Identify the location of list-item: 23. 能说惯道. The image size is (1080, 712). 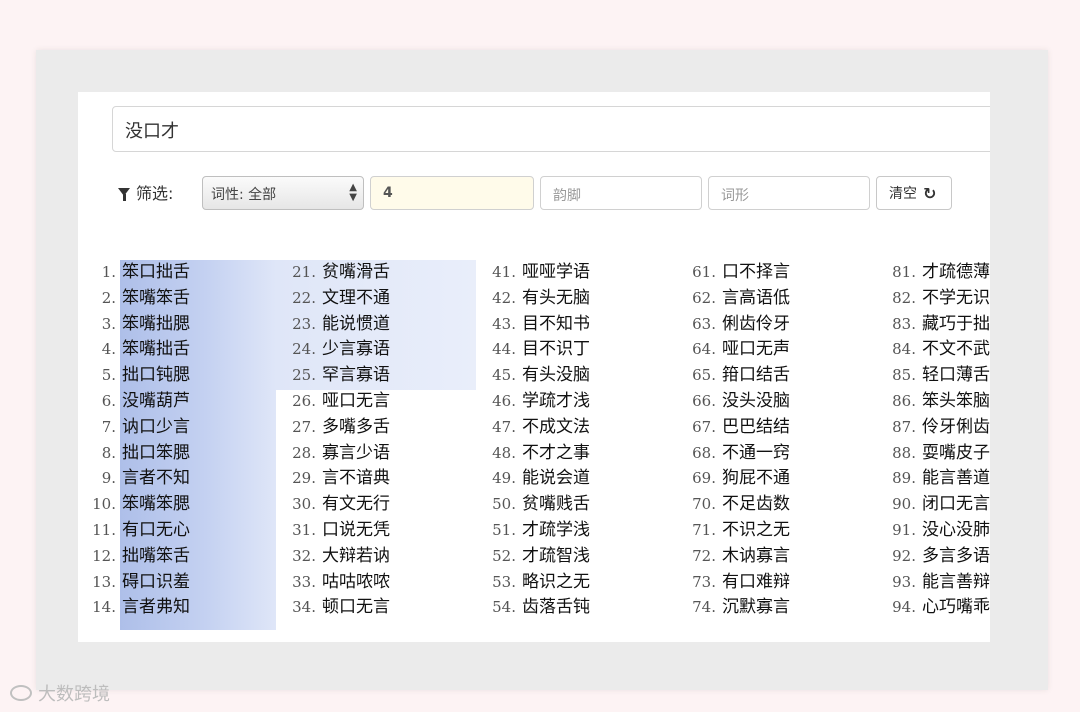
(378, 325).